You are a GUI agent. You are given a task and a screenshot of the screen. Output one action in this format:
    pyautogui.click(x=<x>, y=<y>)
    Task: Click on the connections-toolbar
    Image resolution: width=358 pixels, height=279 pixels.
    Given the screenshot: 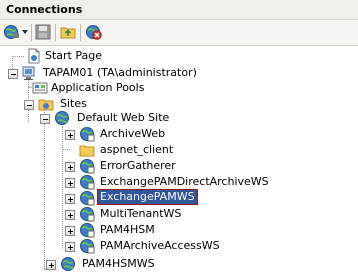 What is the action you would take?
    pyautogui.click(x=179, y=33)
    